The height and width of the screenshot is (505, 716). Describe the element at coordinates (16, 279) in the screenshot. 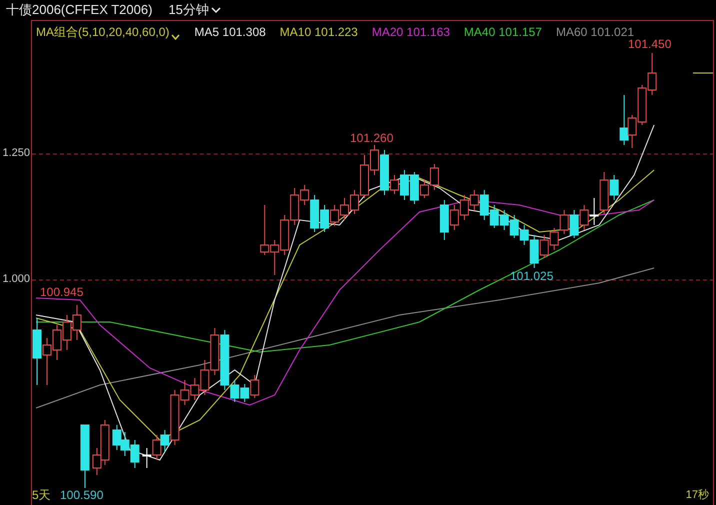

I see `y-axis-label: 1.000` at that location.